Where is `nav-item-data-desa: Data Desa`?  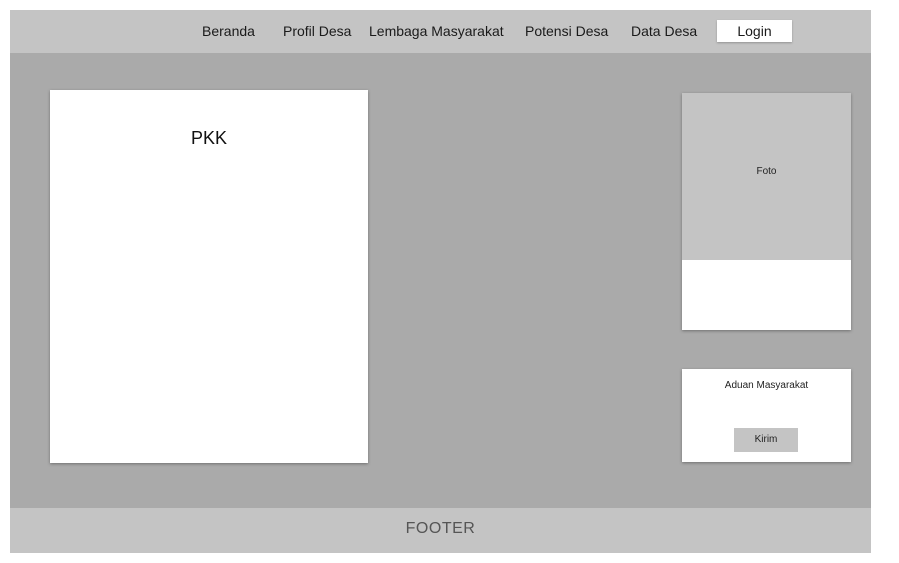 nav-item-data-desa: Data Desa is located at coordinates (664, 31).